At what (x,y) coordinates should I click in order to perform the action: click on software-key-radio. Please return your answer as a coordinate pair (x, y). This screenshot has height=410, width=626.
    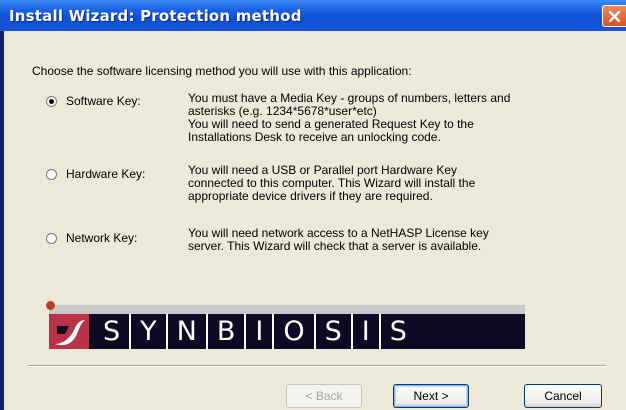
    Looking at the image, I should click on (51, 101).